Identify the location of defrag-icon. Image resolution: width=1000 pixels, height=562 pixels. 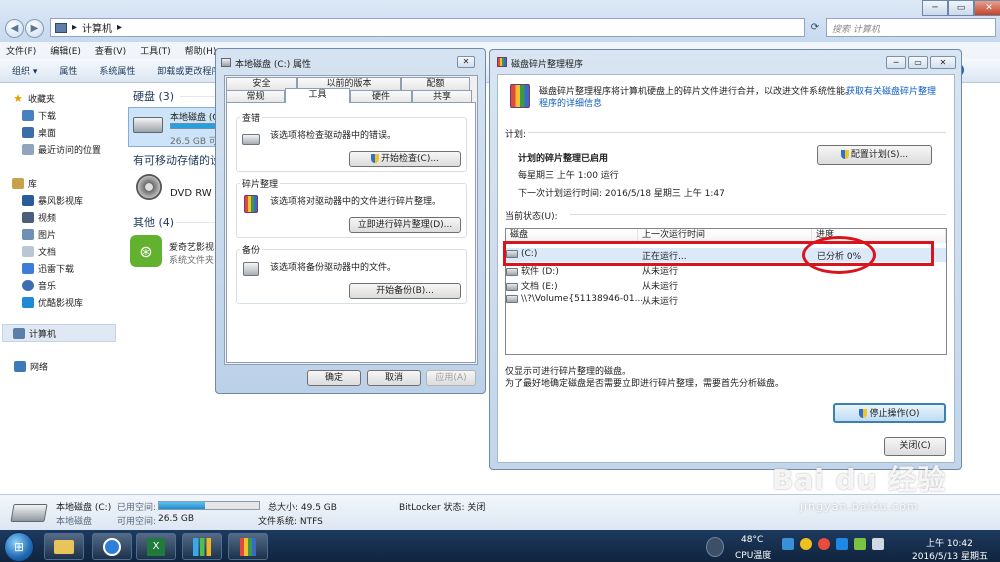
(248, 546).